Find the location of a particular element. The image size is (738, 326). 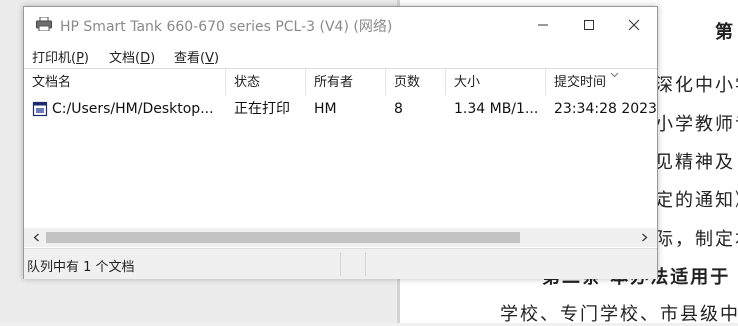

menu-printer: 打印机(P) is located at coordinates (60, 56).